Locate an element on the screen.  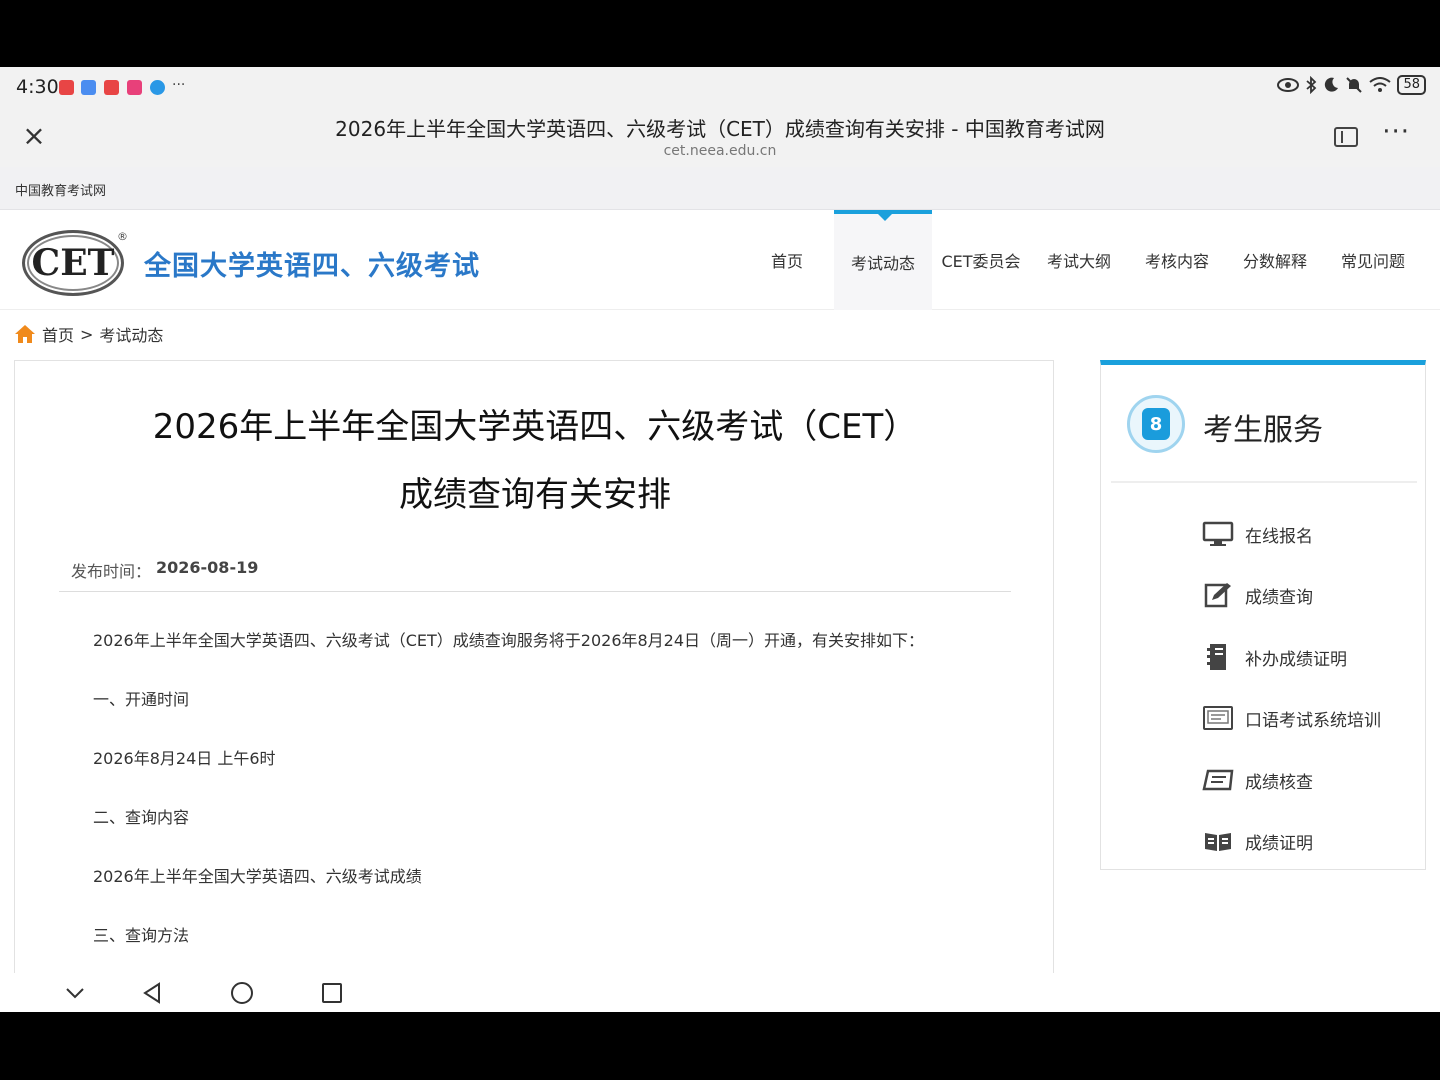
book-icon is located at coordinates (1218, 841).